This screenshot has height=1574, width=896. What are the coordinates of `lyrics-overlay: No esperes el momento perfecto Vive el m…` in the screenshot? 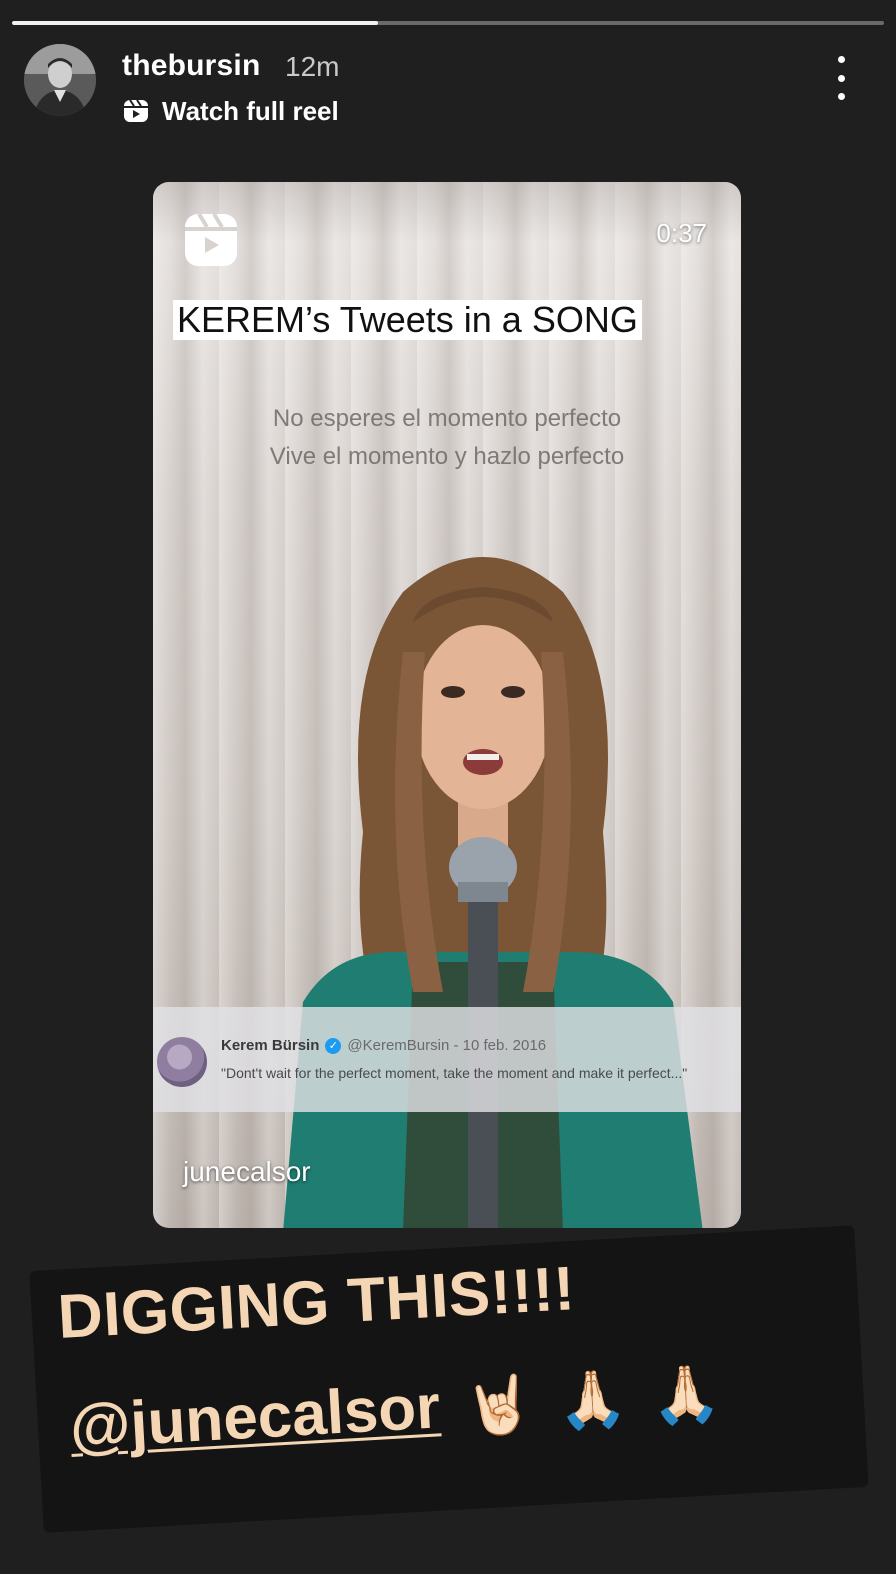 It's located at (447, 438).